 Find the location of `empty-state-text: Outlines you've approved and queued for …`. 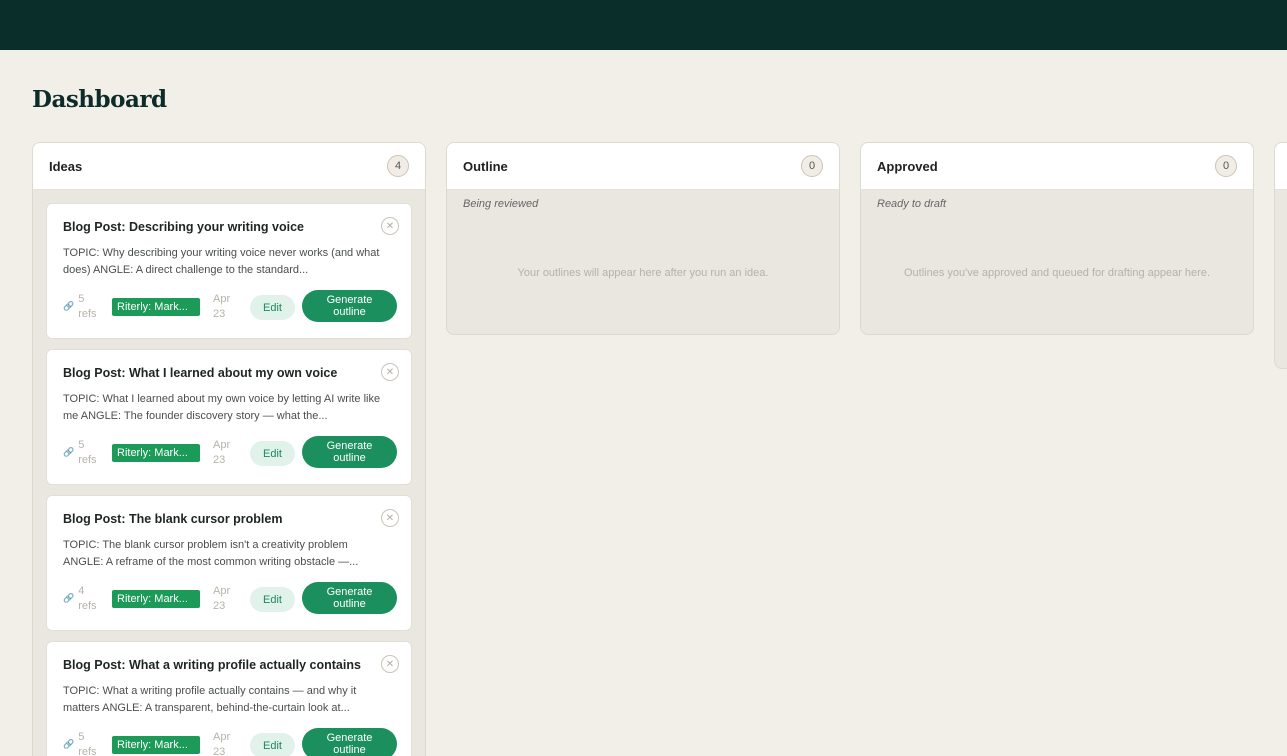

empty-state-text: Outlines you've approved and queued for … is located at coordinates (1057, 273).